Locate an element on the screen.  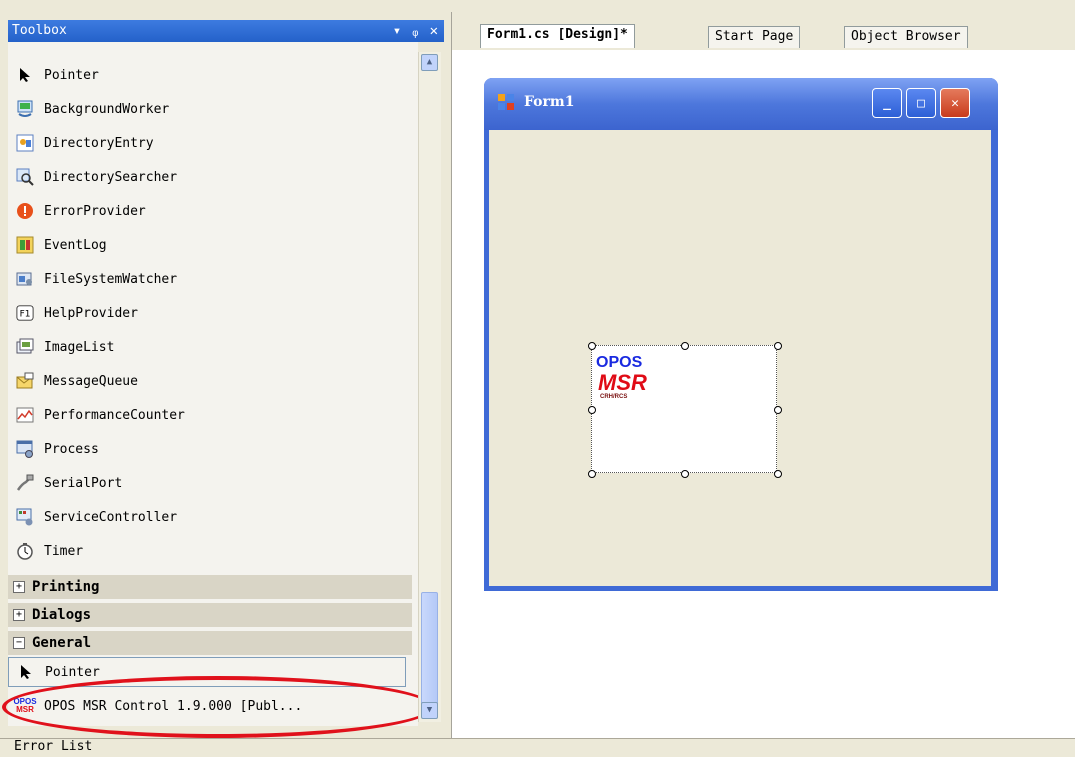
collapse-icon: − is located at coordinates (19, 643).